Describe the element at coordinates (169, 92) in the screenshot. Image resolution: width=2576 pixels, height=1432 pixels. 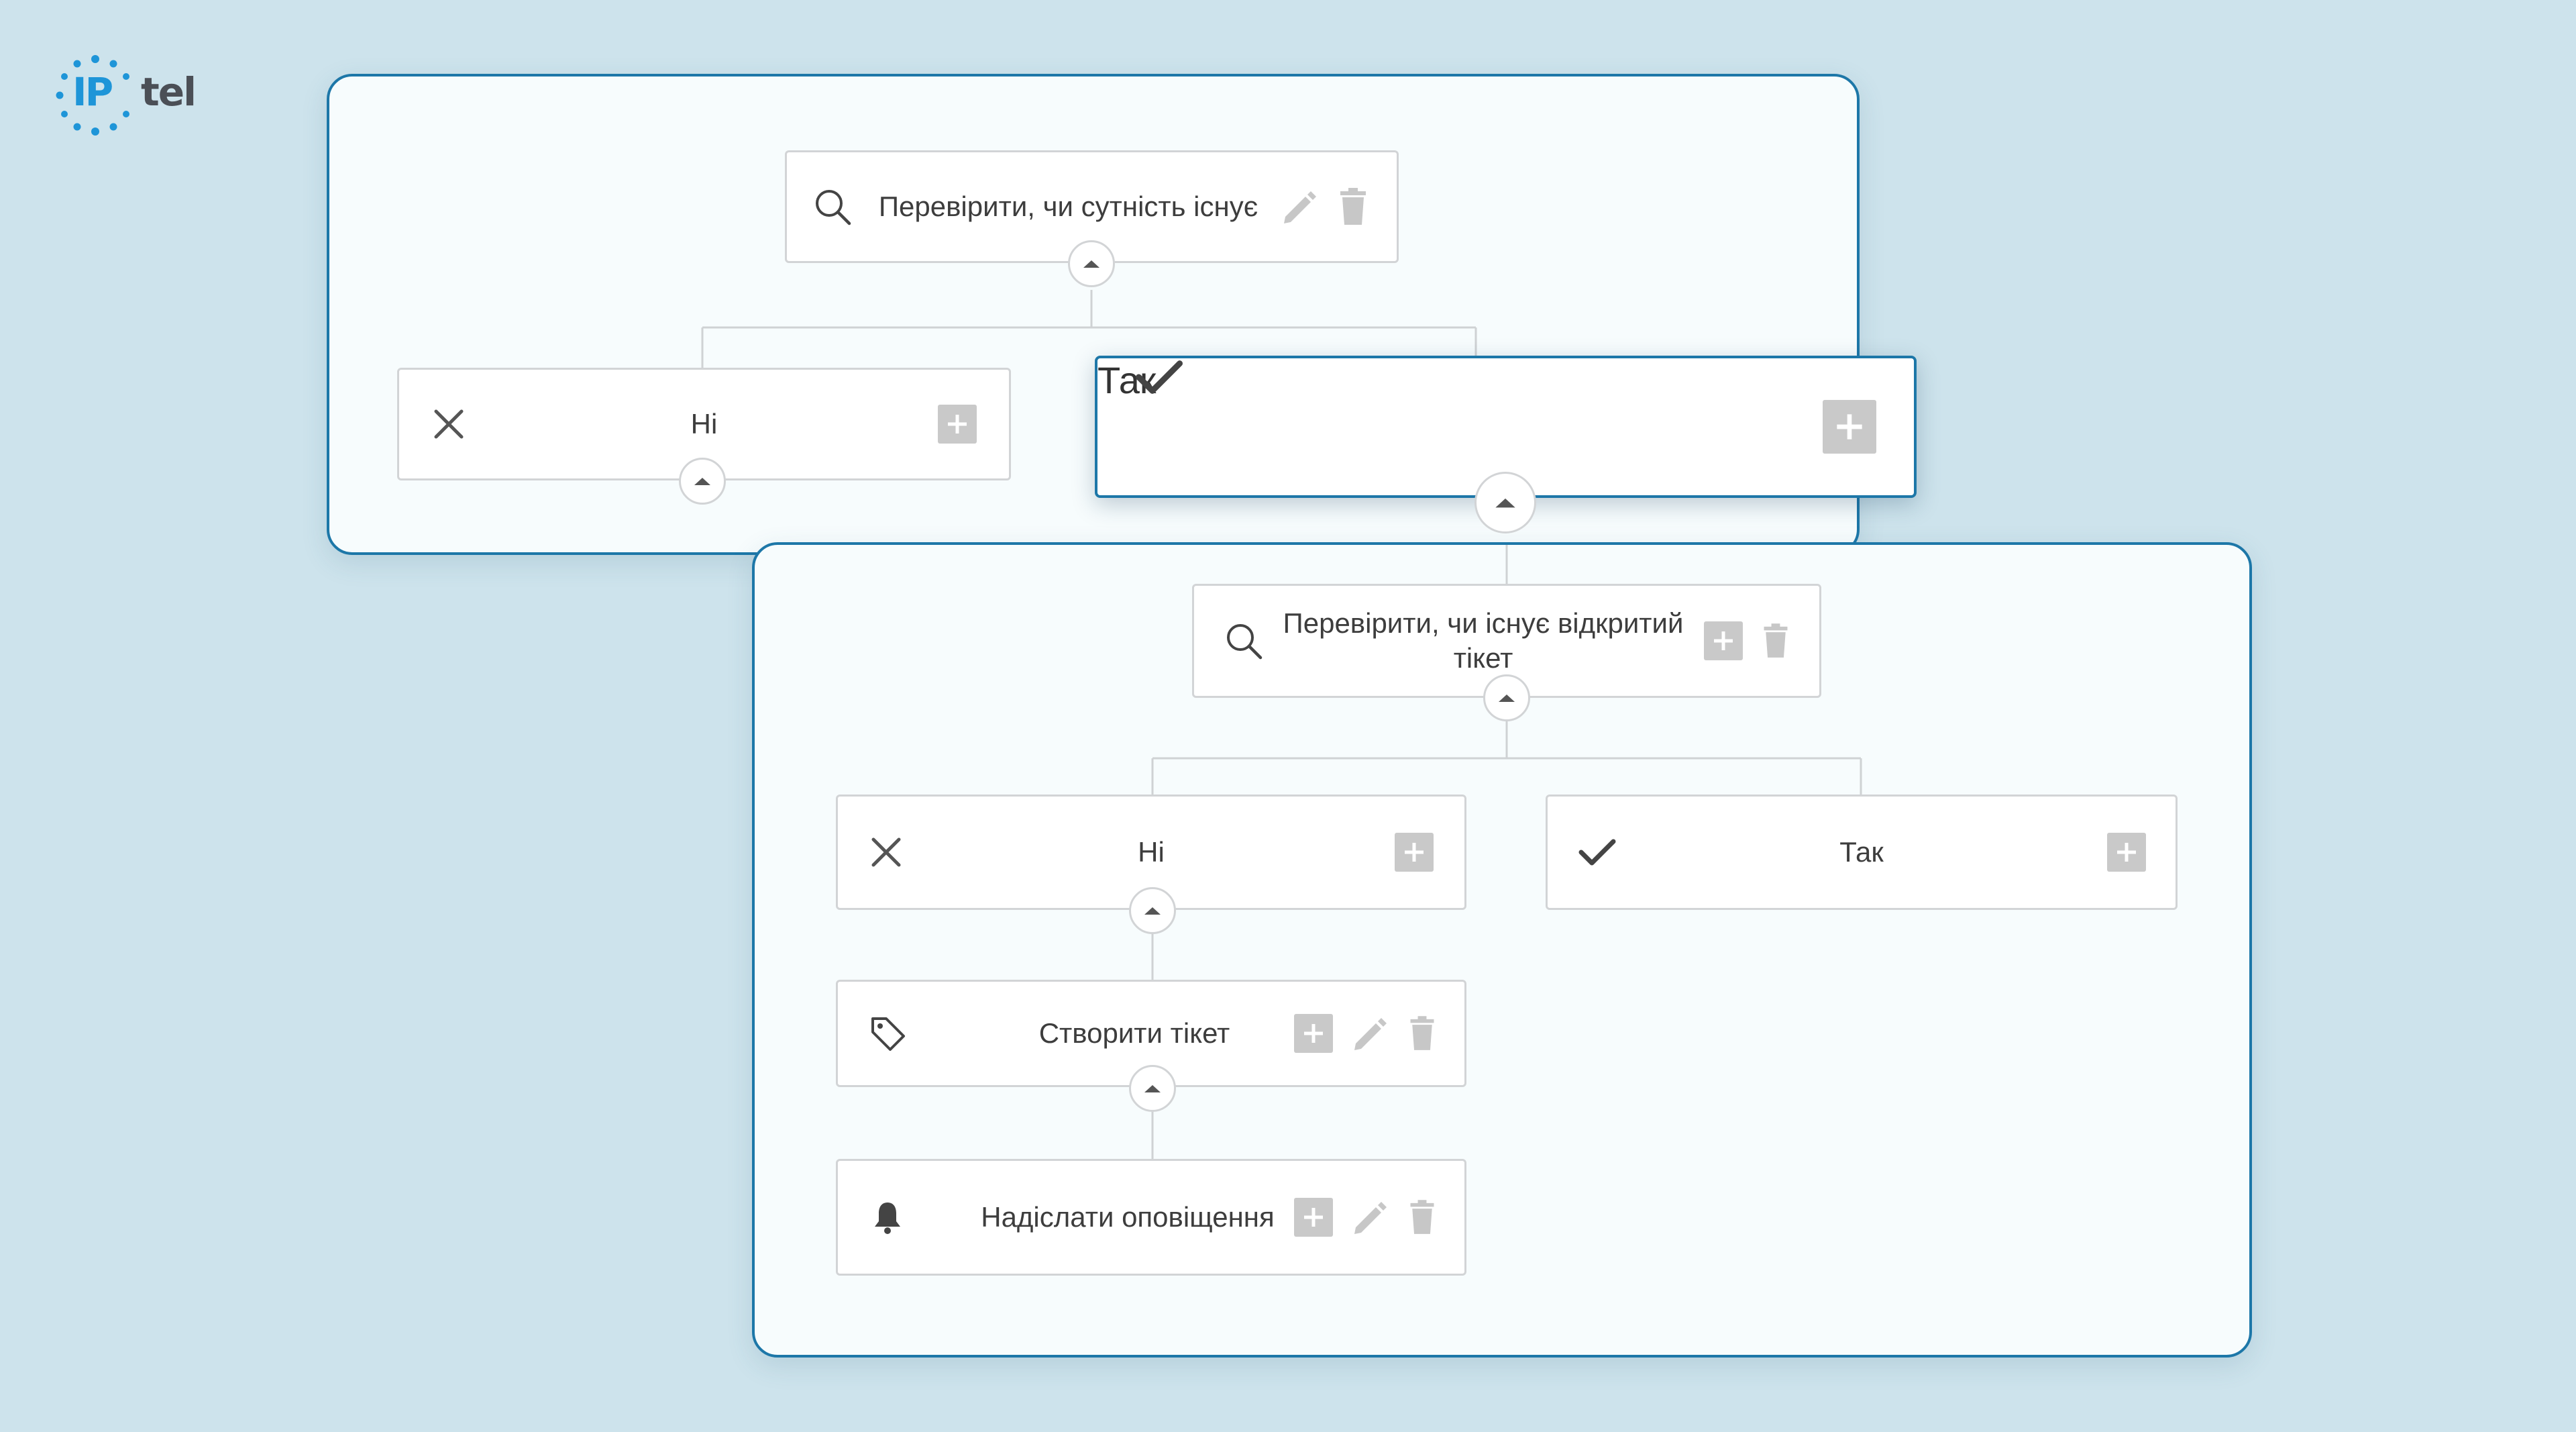
I see `logo-tel-text: tel` at that location.